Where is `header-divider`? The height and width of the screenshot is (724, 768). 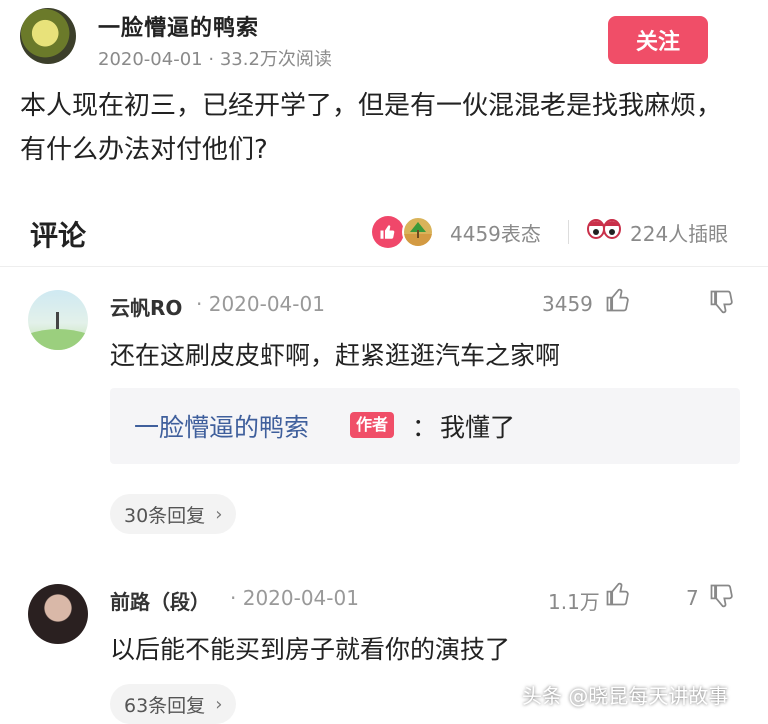
header-divider is located at coordinates (568, 232).